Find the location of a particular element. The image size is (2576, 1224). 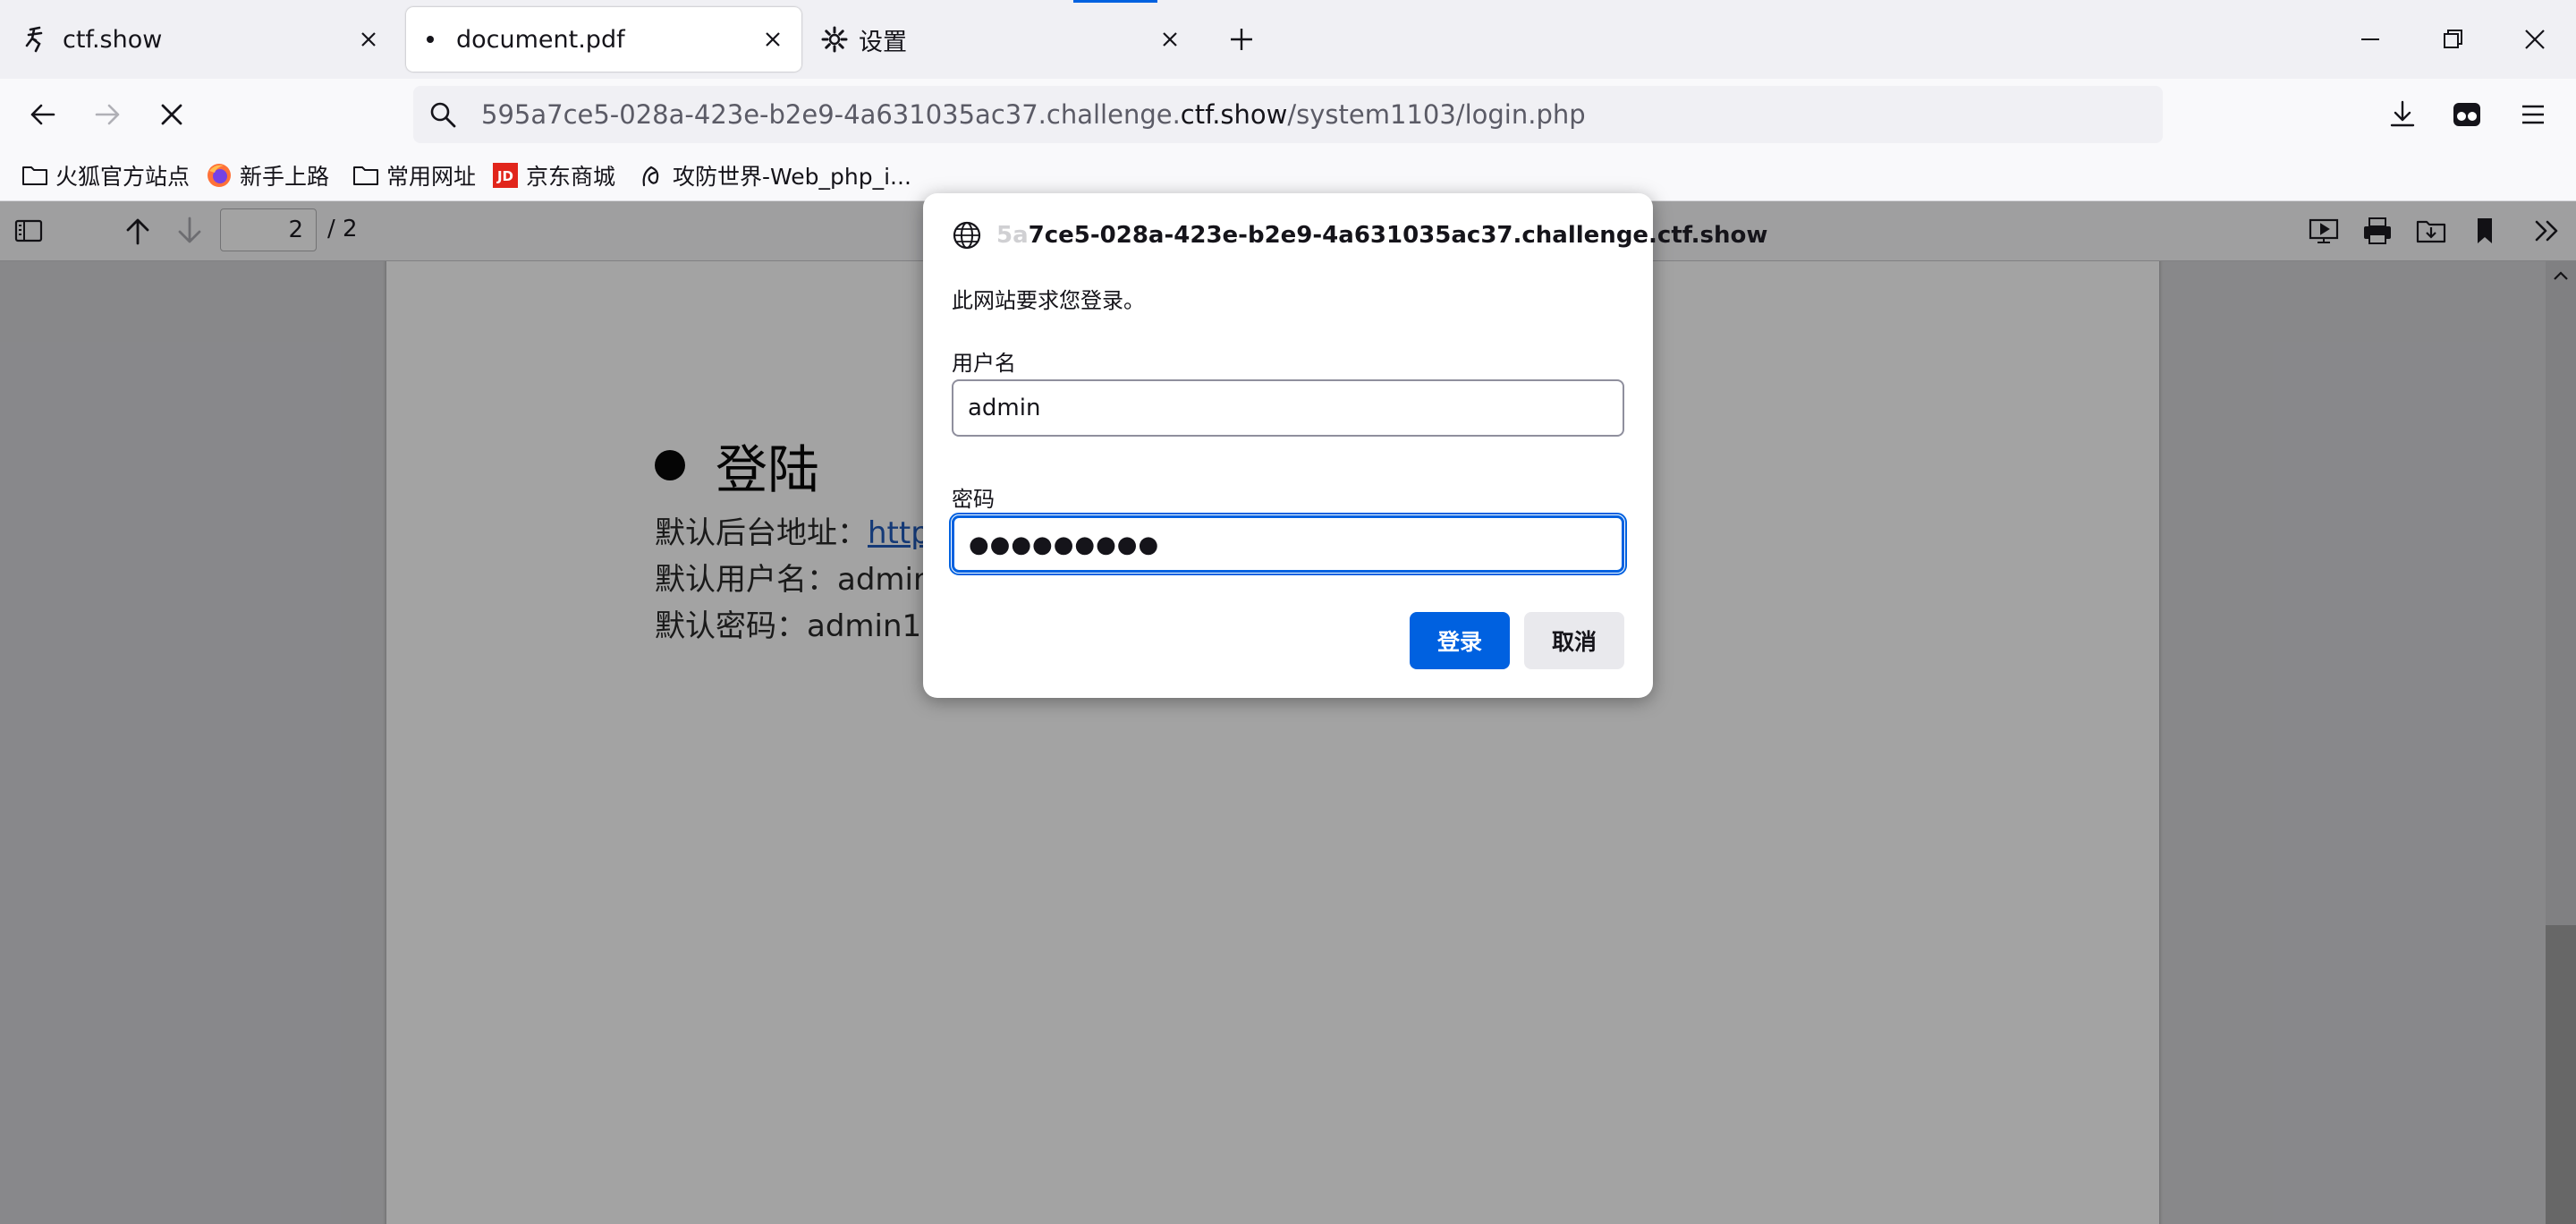

stop-loading-icon is located at coordinates (172, 114).